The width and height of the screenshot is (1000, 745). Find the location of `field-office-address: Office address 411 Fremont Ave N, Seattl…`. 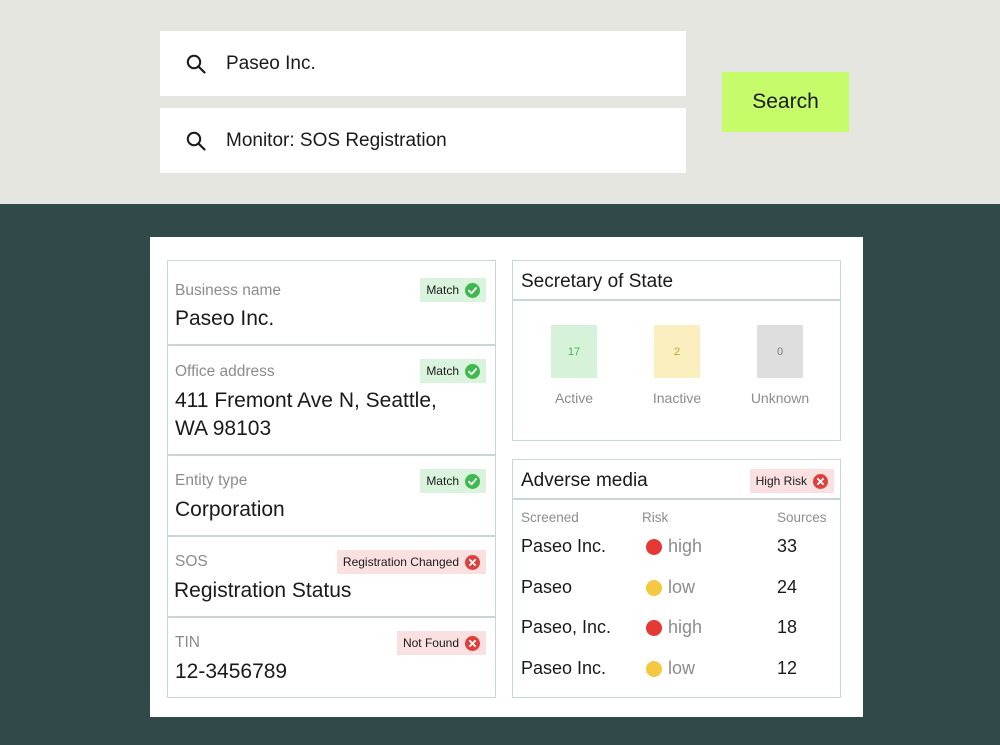

field-office-address: Office address 411 Fremont Ave N, Seattl… is located at coordinates (331, 401).